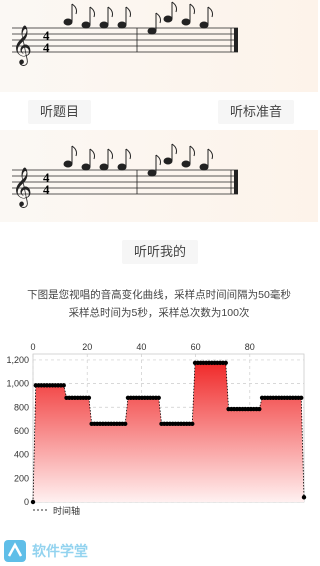 This screenshot has height=566, width=320. I want to click on x-tick-label: 80, so click(250, 347).